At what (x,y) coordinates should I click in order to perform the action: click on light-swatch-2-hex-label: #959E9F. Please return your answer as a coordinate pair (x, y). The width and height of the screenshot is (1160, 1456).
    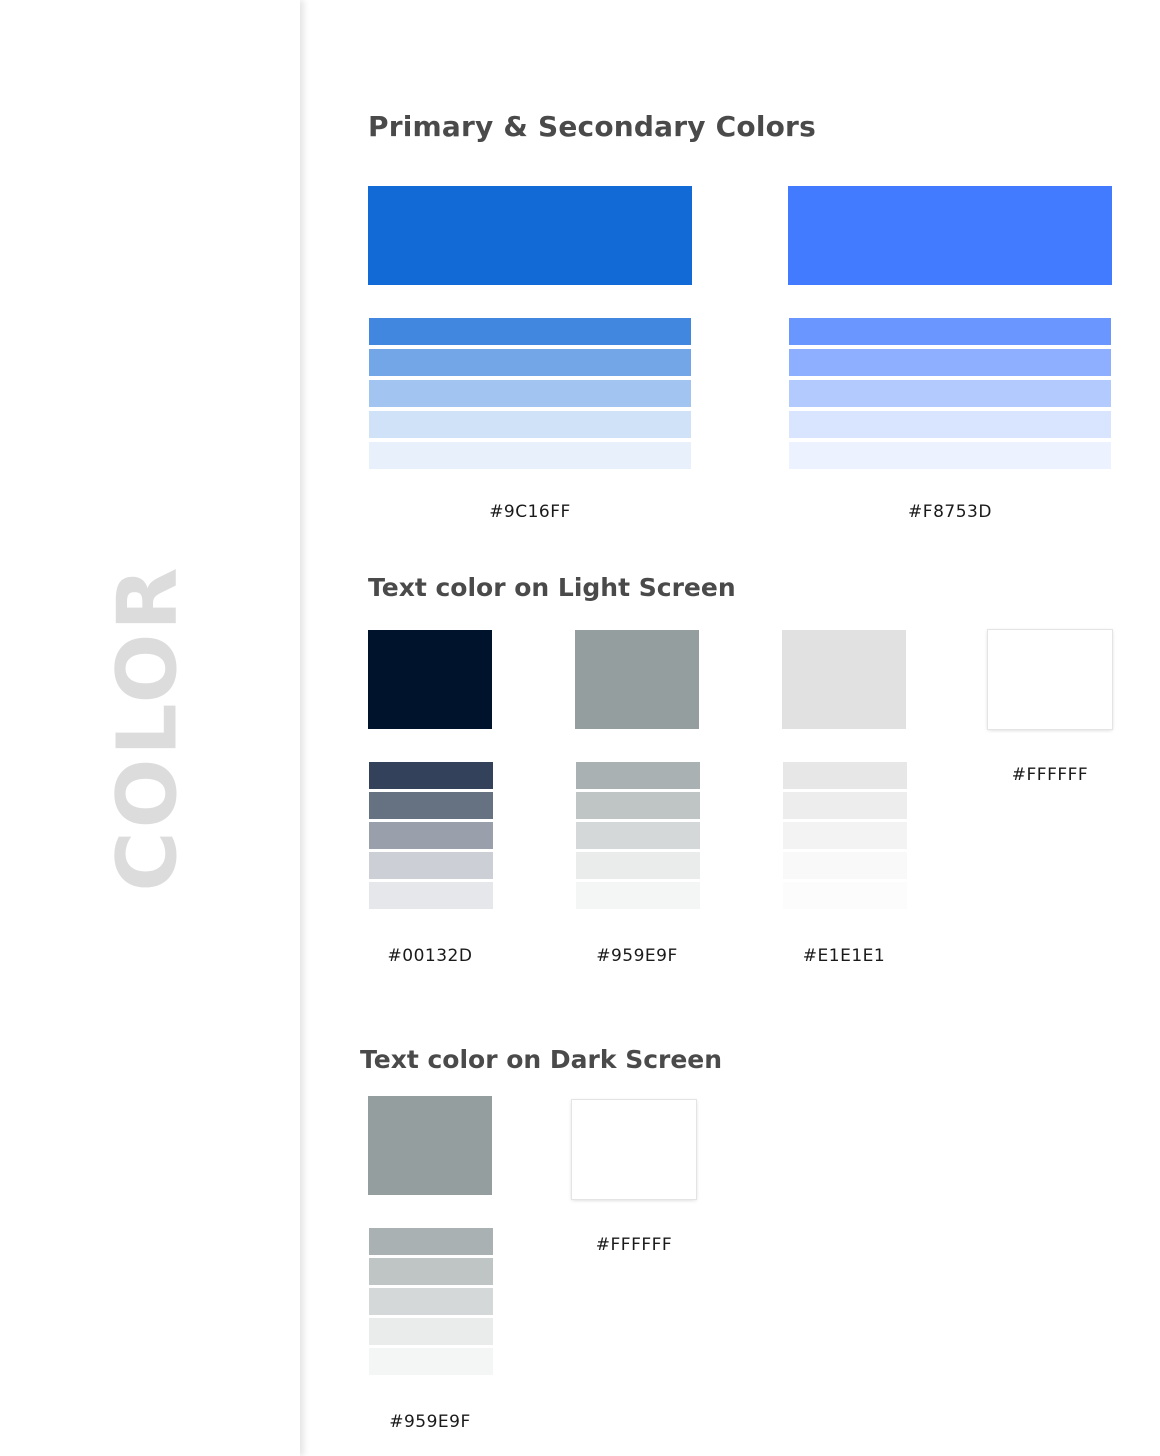
    Looking at the image, I should click on (637, 956).